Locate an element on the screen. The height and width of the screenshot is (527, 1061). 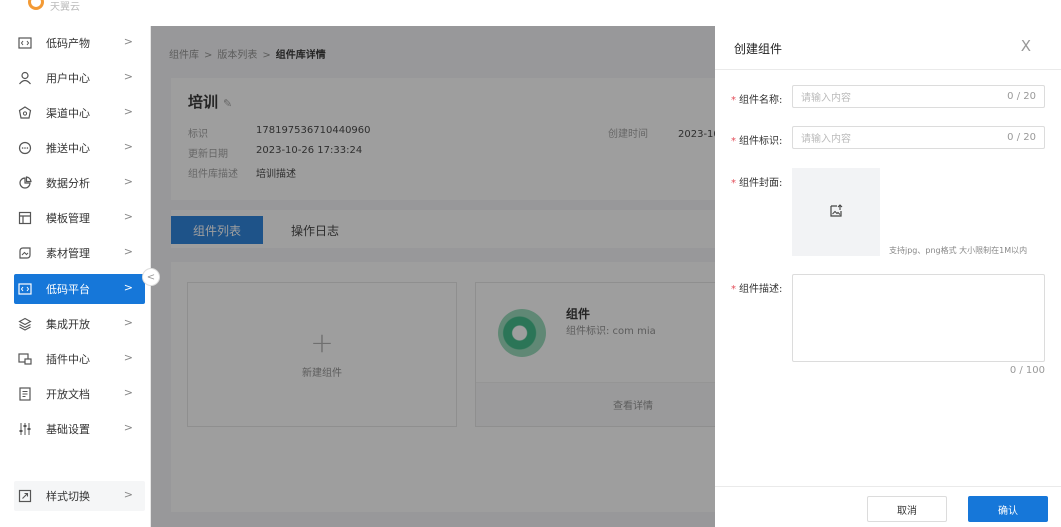
sidebar-item-label: 模板管理 is located at coordinates (68, 218).